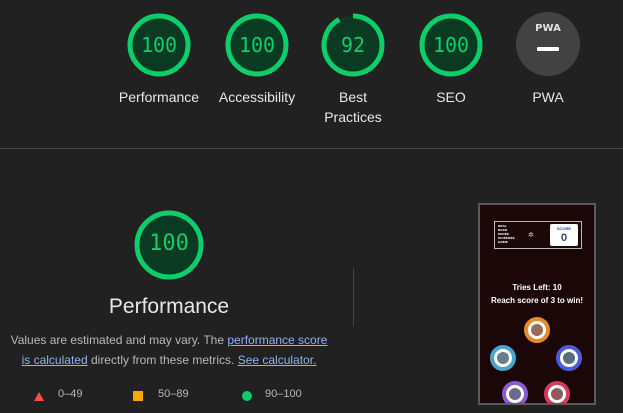  What do you see at coordinates (531, 235) in the screenshot?
I see `star-icon: ✲` at bounding box center [531, 235].